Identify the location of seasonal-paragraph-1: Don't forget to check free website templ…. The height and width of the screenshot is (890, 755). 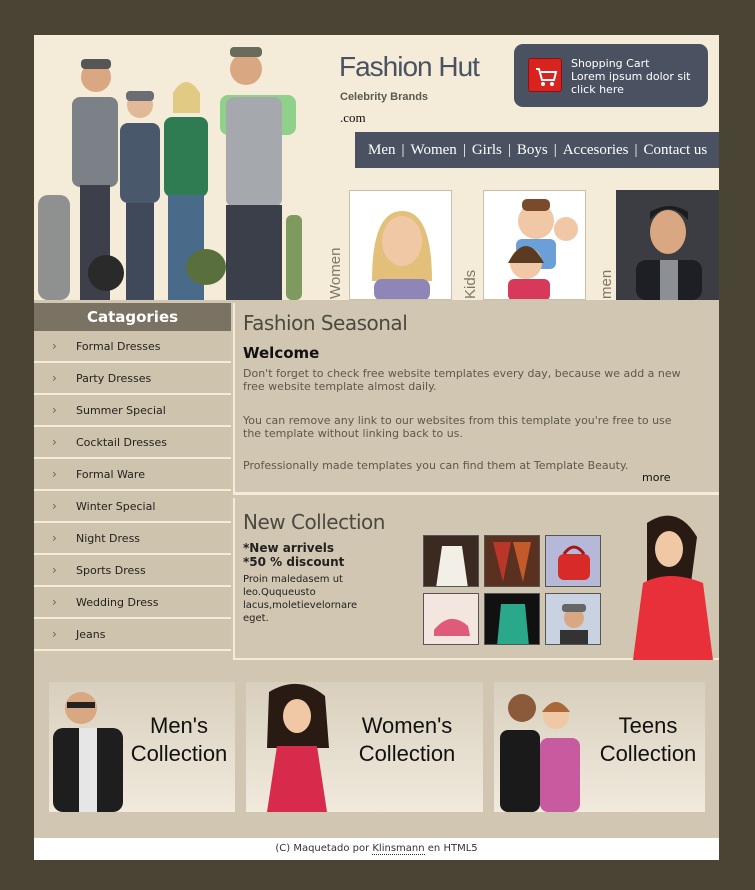
(462, 380).